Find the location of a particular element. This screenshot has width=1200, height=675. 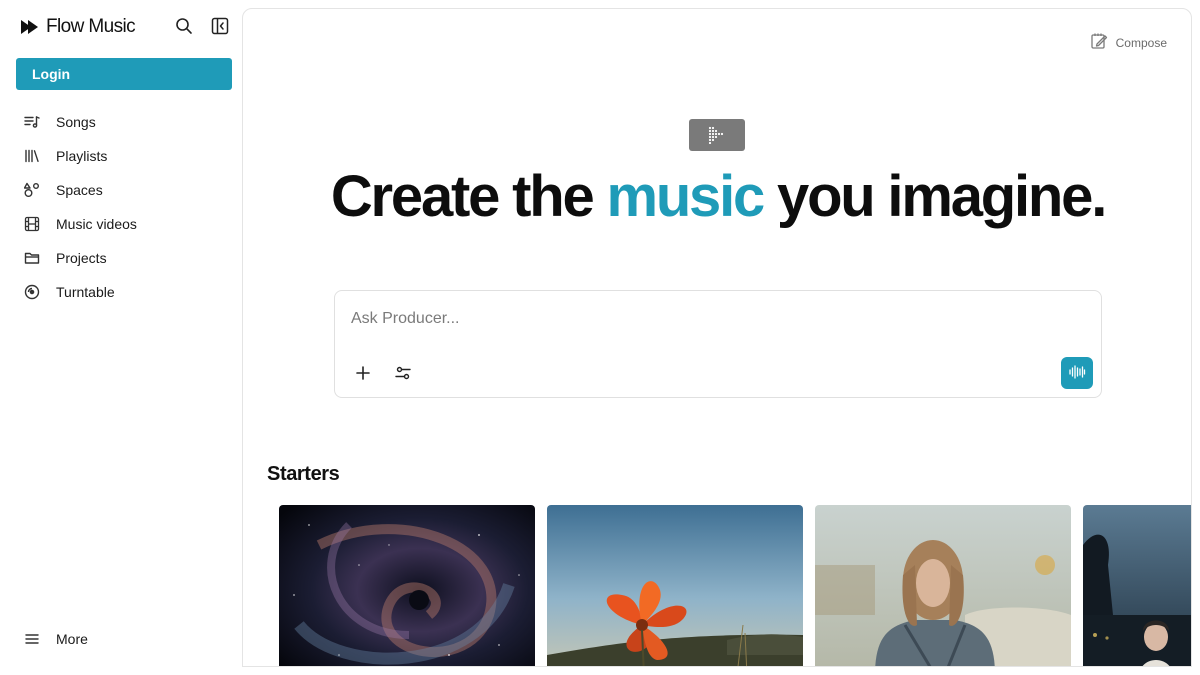

disc-icon is located at coordinates (32, 292).